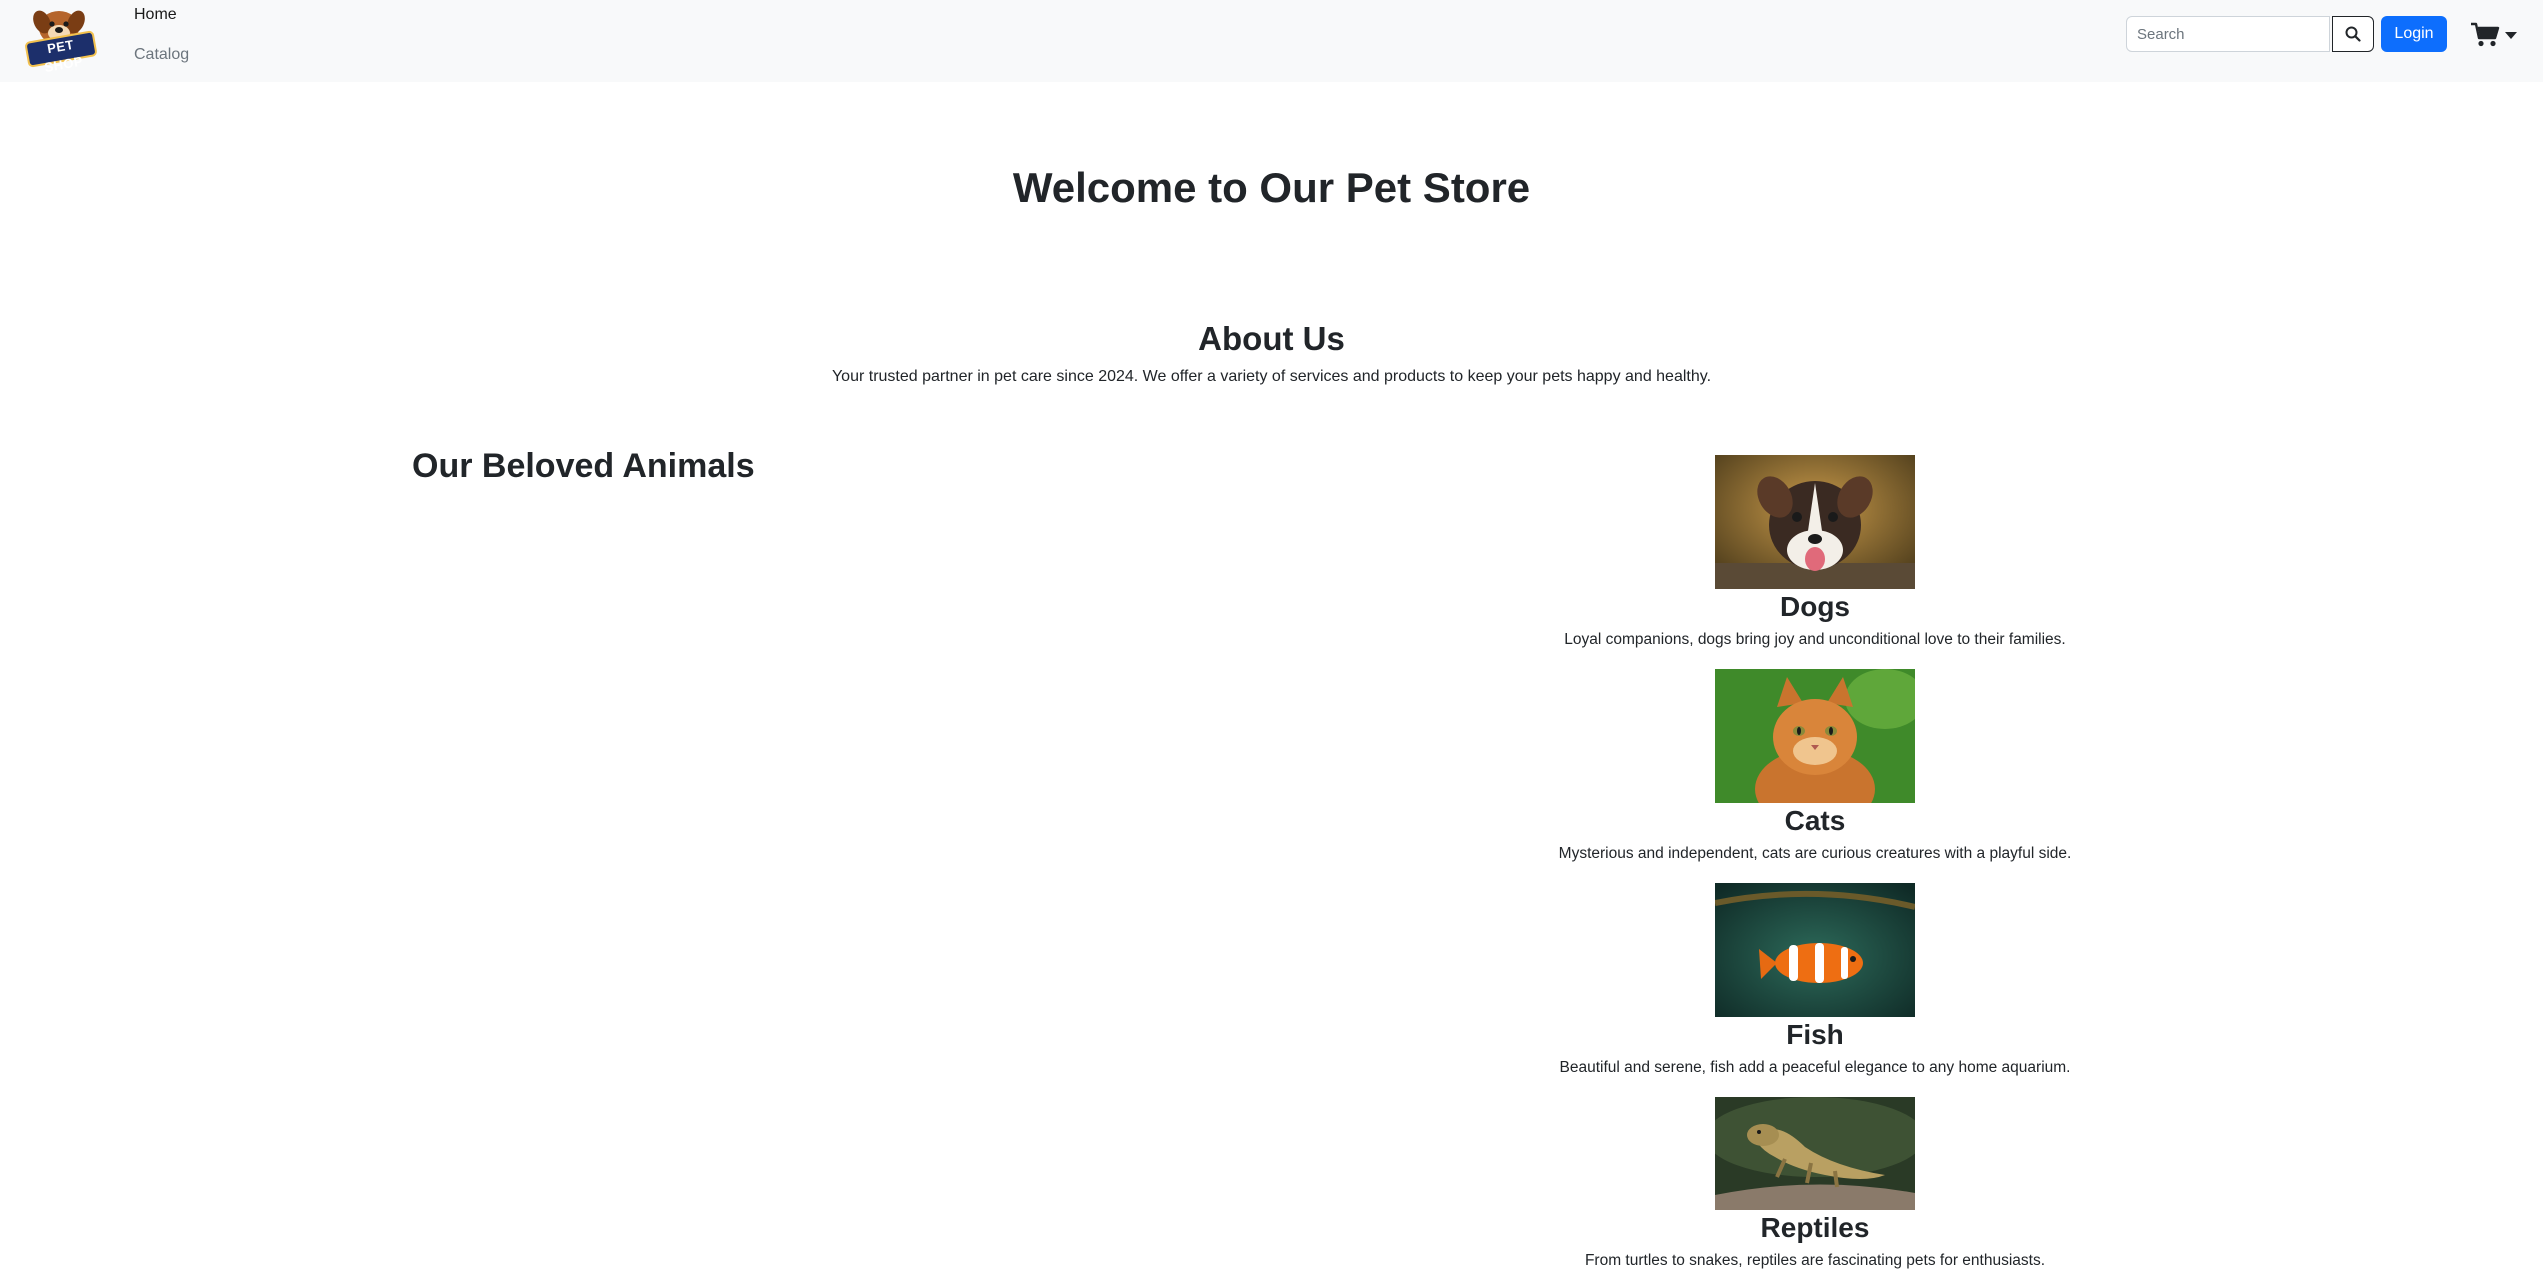  I want to click on nav-link-catalog: Catalog, so click(161, 55).